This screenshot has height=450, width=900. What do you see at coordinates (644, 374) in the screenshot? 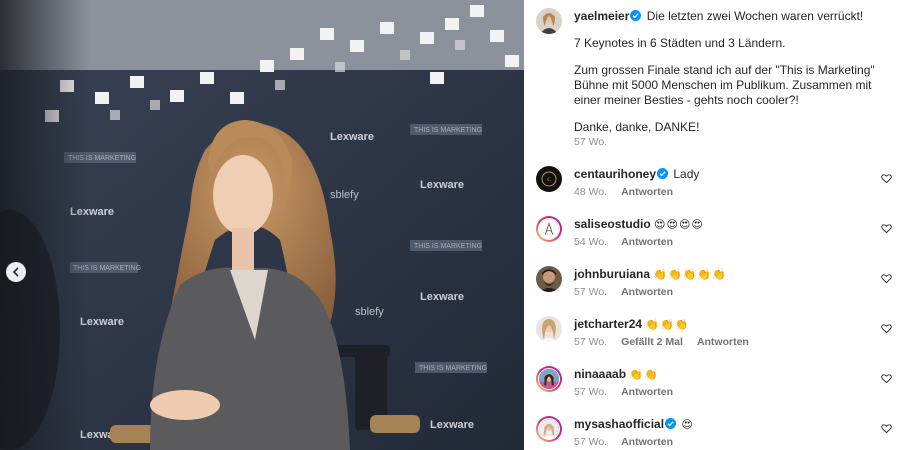
I see `comment-text: 👏👏` at bounding box center [644, 374].